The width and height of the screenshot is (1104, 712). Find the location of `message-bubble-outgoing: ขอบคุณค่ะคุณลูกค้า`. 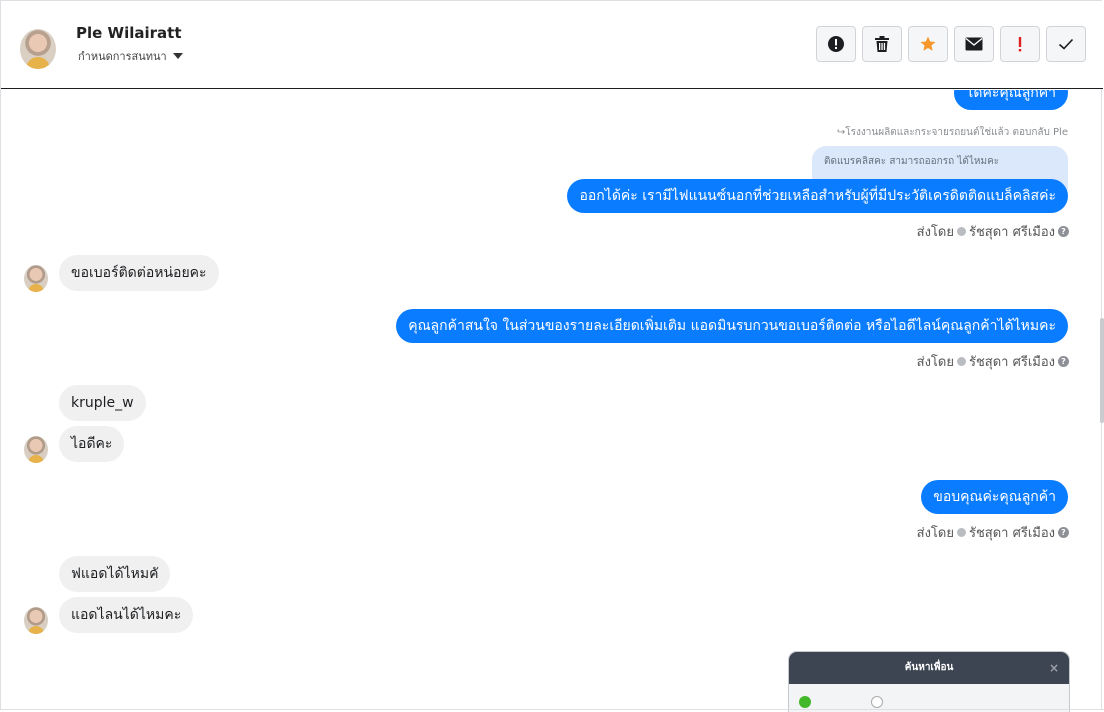

message-bubble-outgoing: ขอบคุณค่ะคุณลูกค้า is located at coordinates (994, 497).